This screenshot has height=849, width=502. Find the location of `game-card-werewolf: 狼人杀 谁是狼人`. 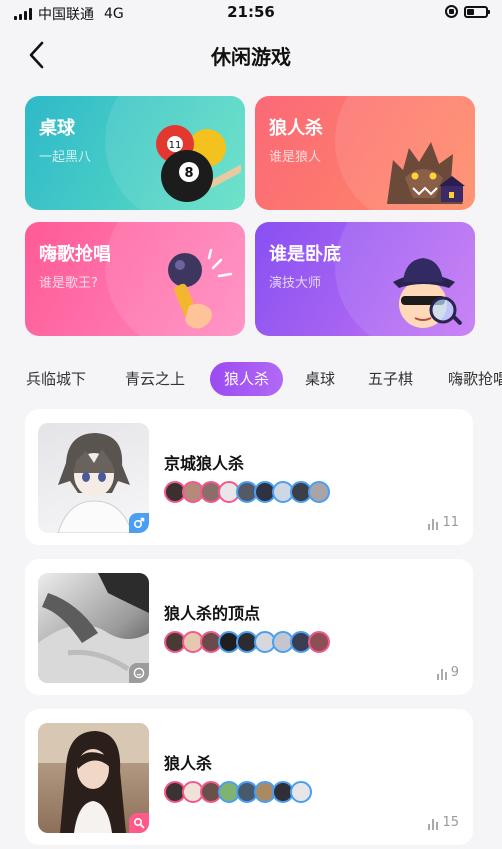

game-card-werewolf: 狼人杀 谁是狼人 is located at coordinates (365, 153).